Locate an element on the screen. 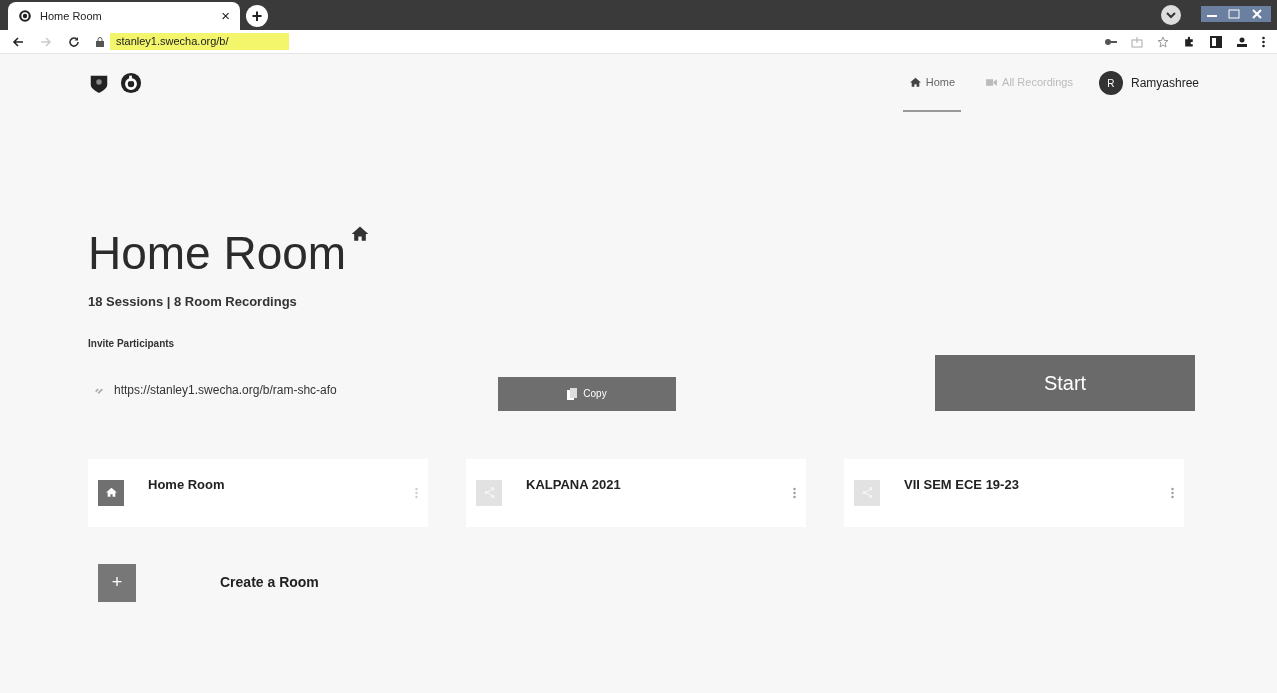 The height and width of the screenshot is (693, 1277). address-text: stanley1.swecha.org/b/ is located at coordinates (199, 41).